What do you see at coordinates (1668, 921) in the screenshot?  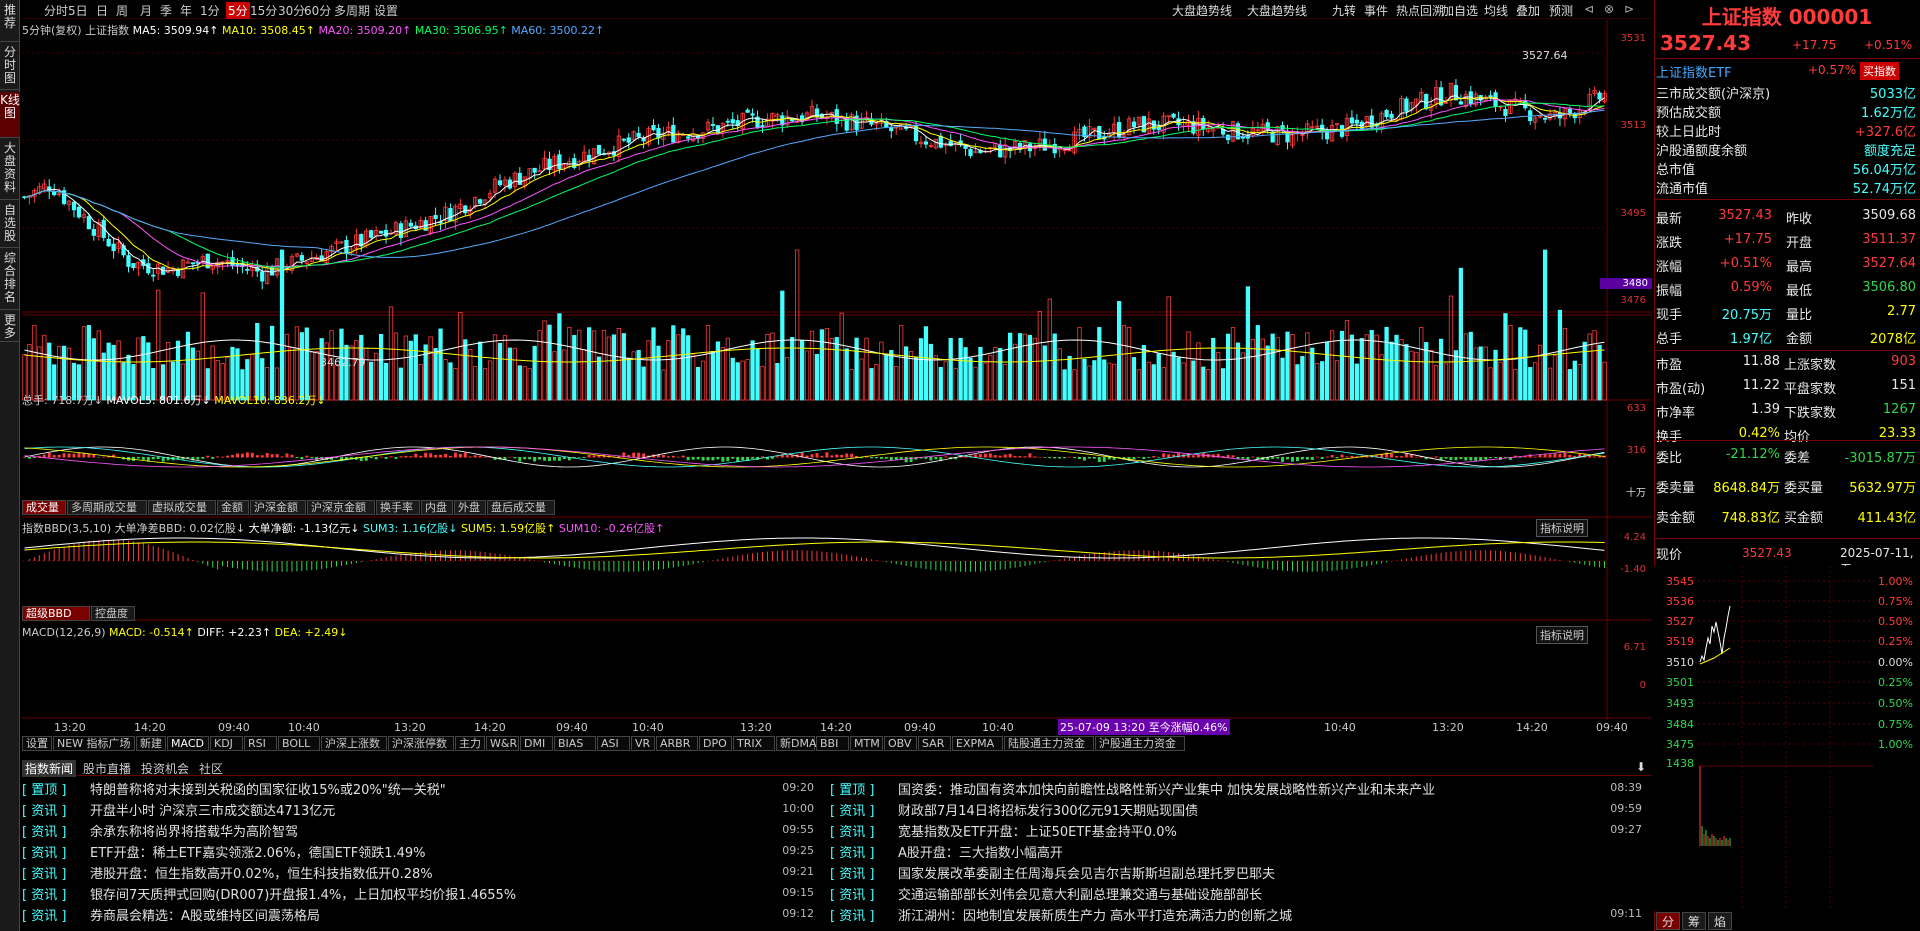 I see `mini-chart-tab: 分` at bounding box center [1668, 921].